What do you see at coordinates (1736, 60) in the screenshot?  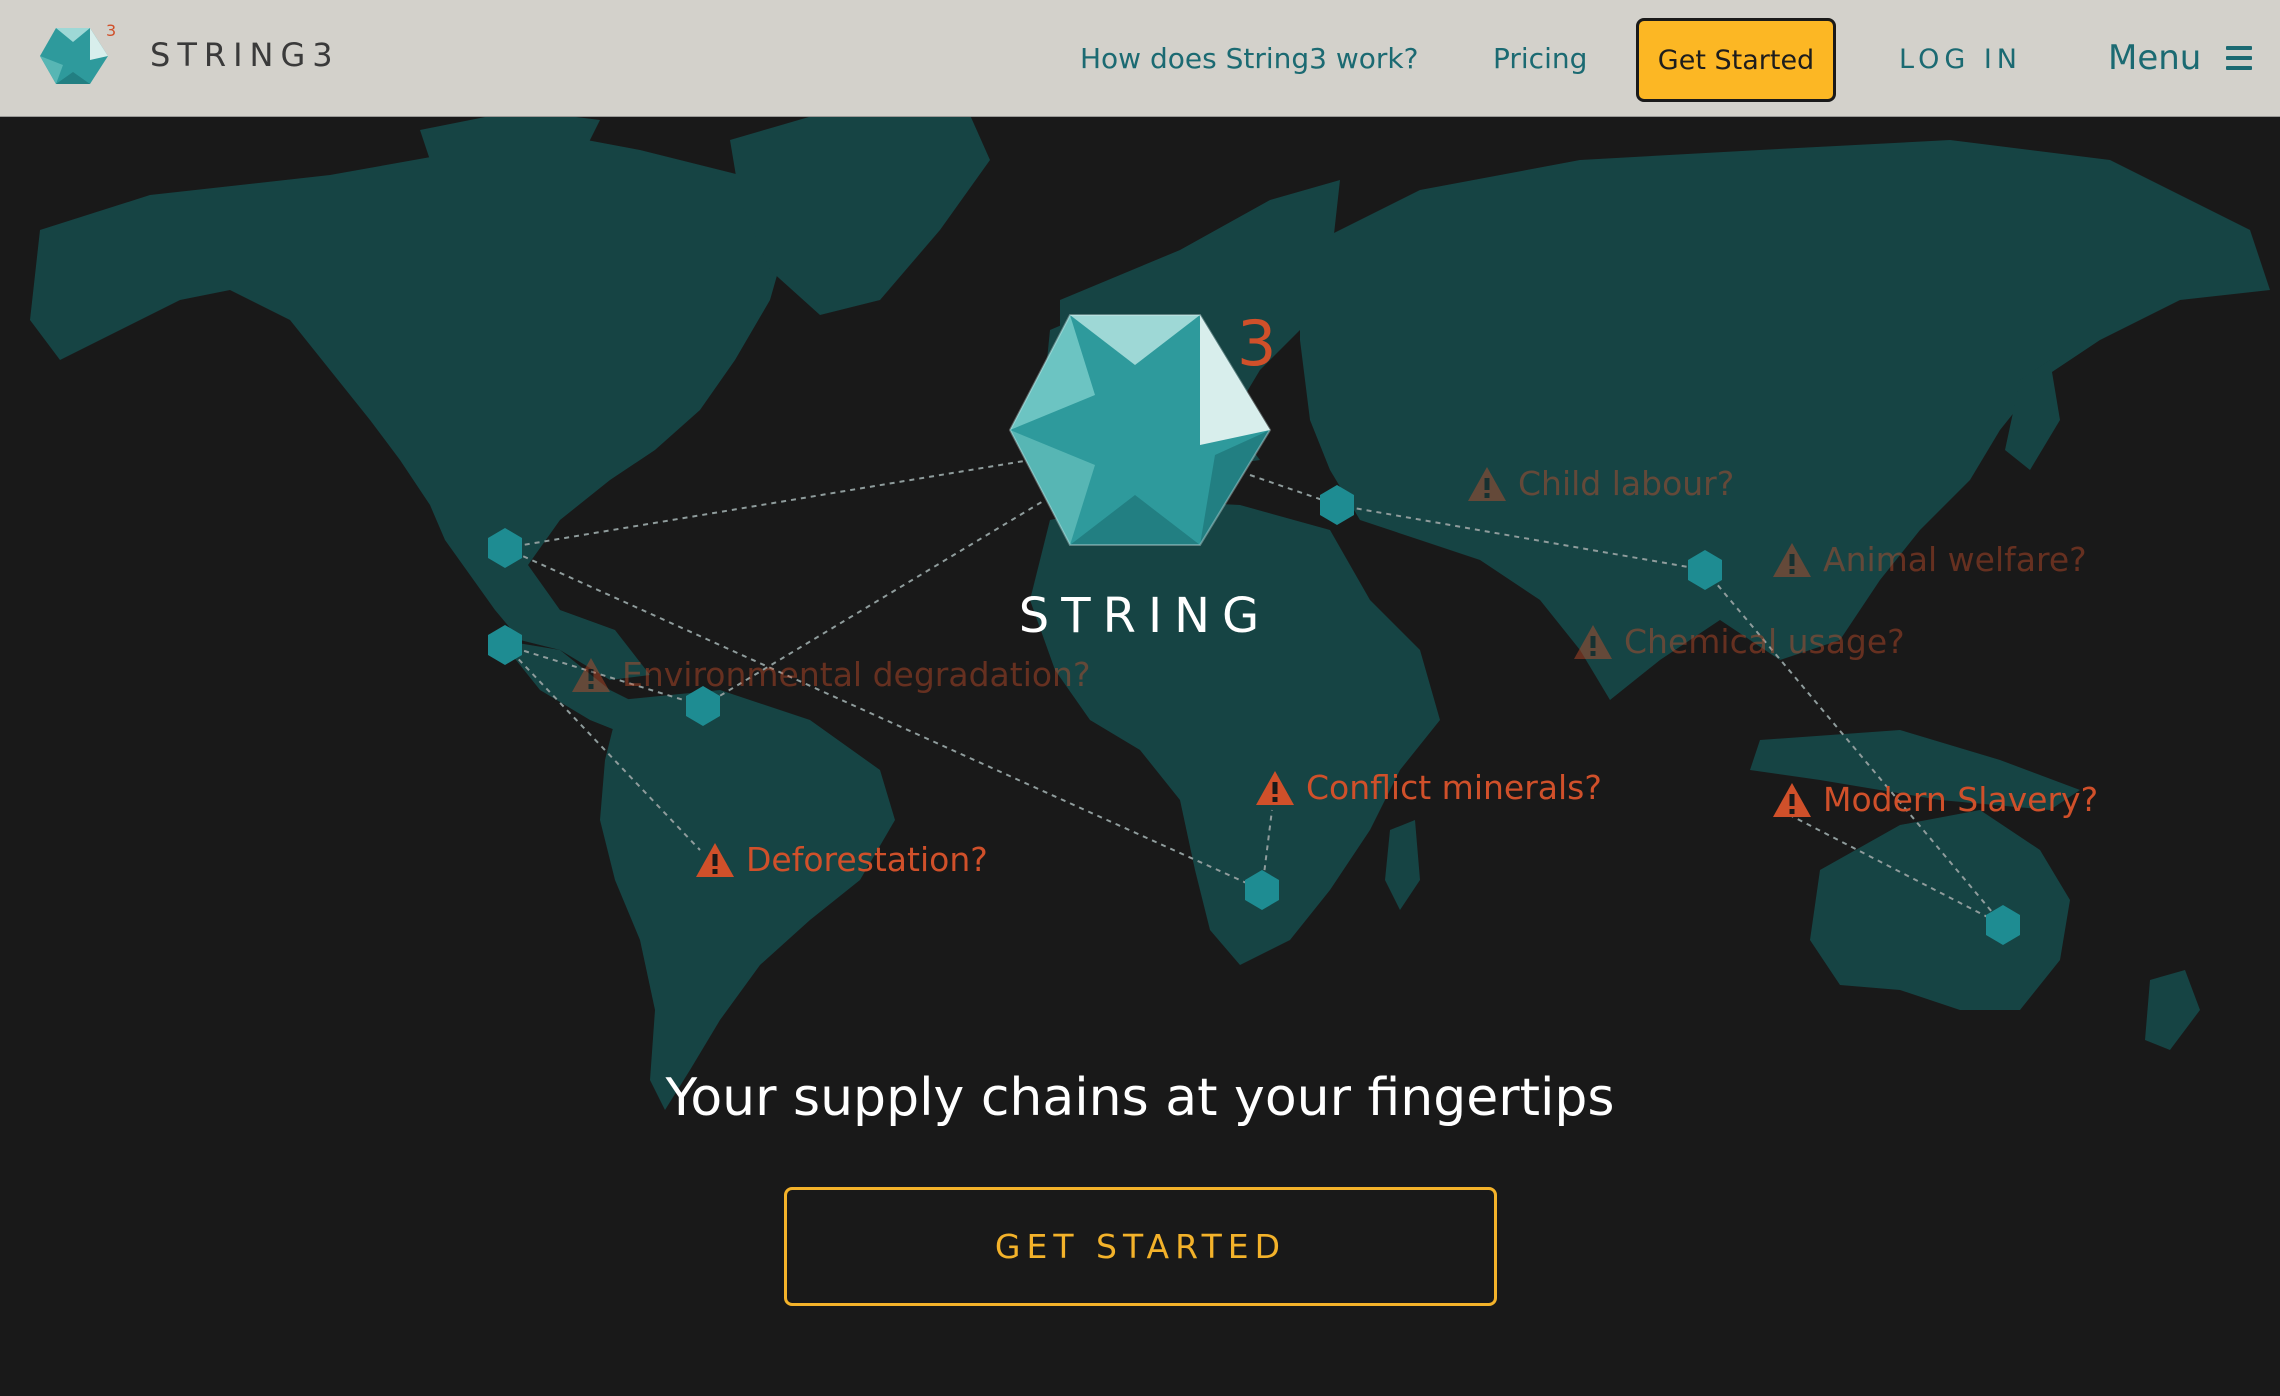 I see `nav-get-started-button: Get Started` at bounding box center [1736, 60].